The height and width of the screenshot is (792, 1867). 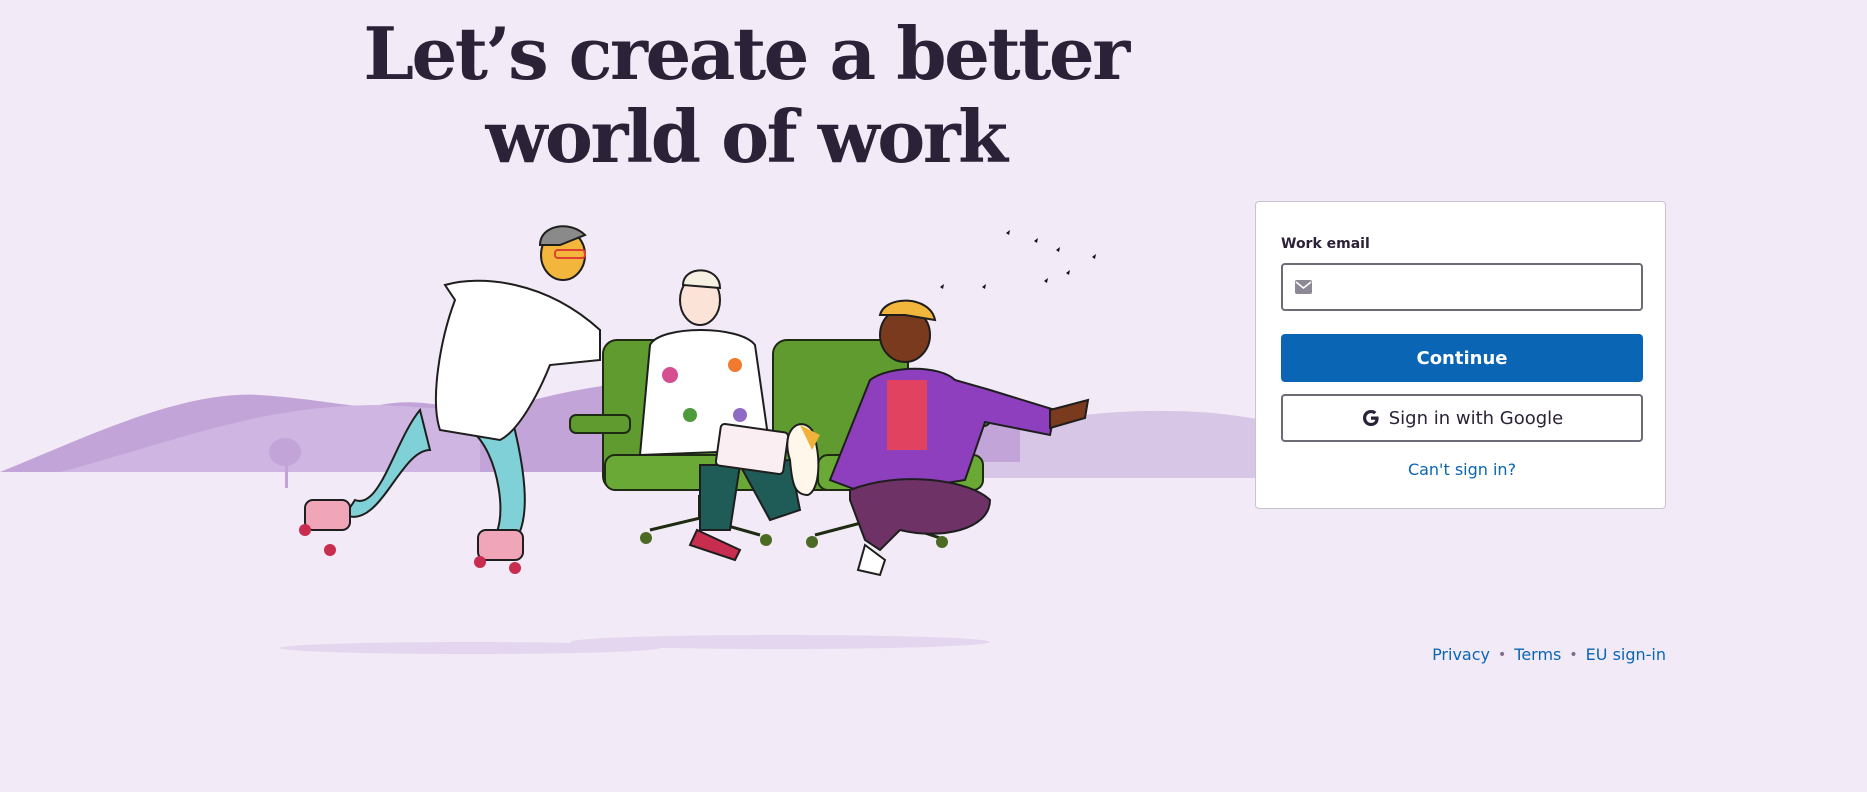 What do you see at coordinates (1462, 469) in the screenshot?
I see `cant-sign-in-link: Can't sign in?` at bounding box center [1462, 469].